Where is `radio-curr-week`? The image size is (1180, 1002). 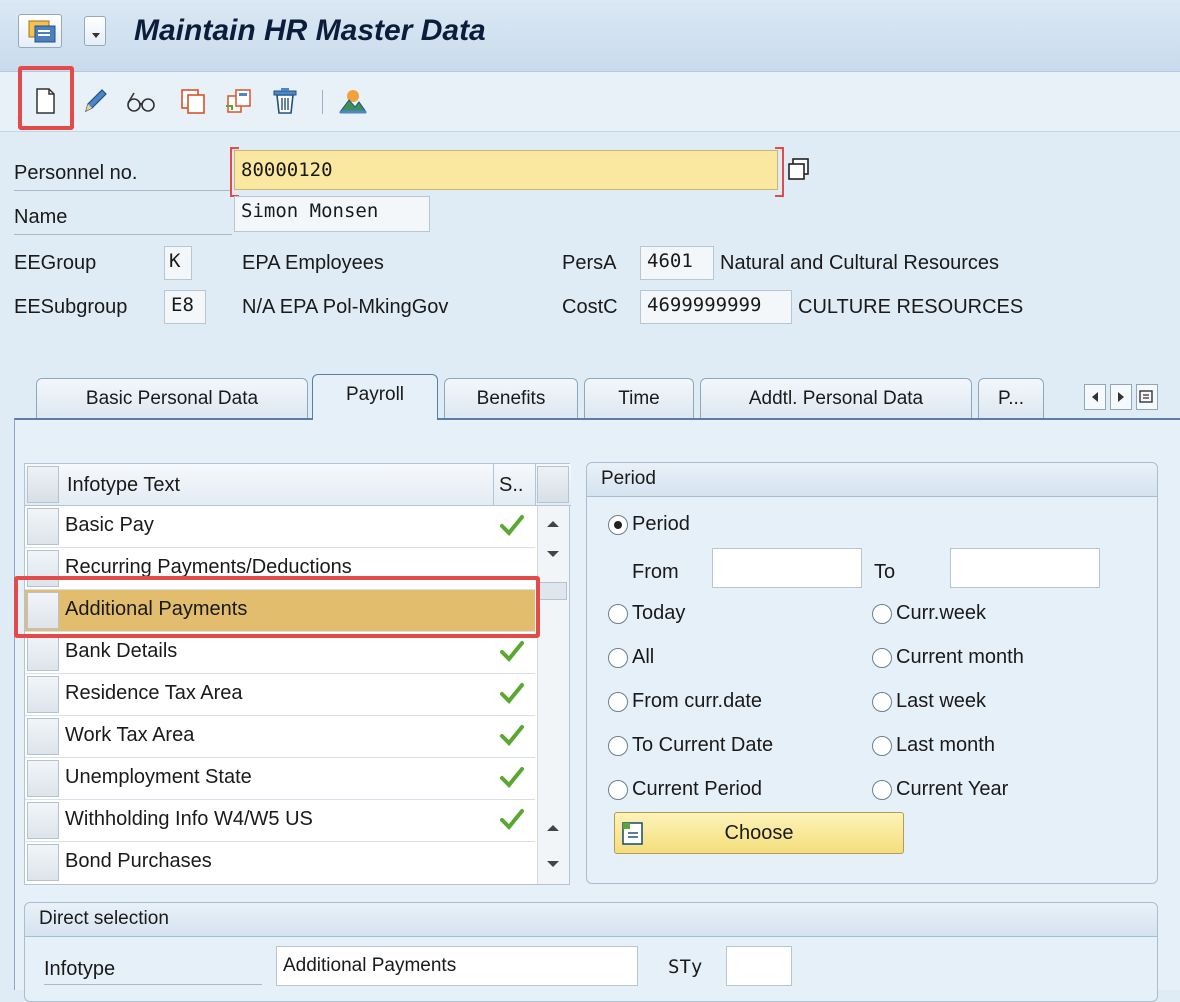
radio-curr-week is located at coordinates (882, 614).